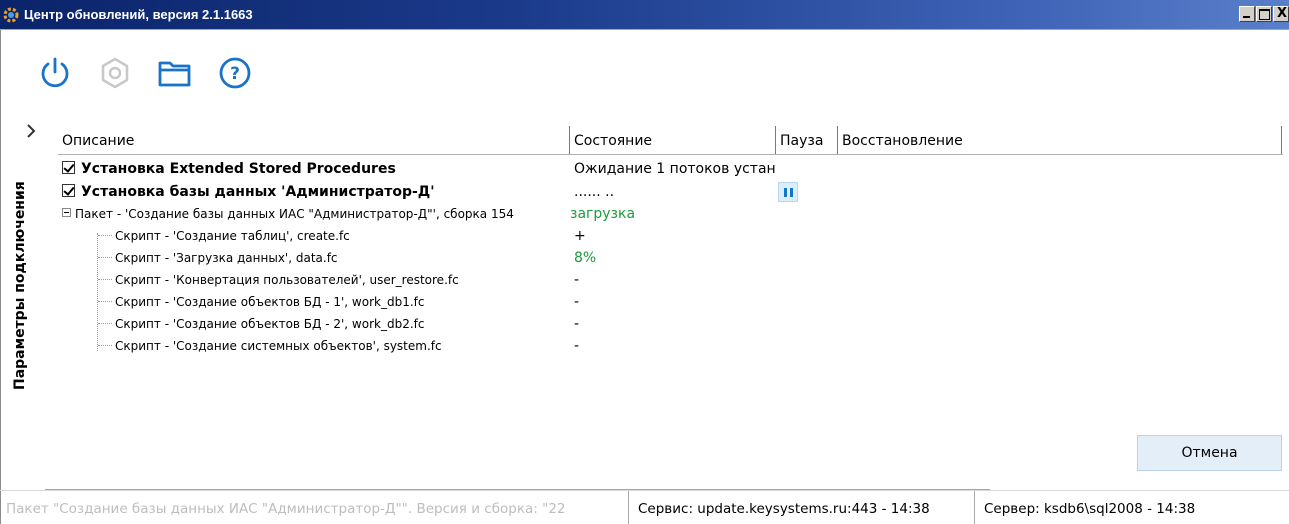 Image resolution: width=1289 pixels, height=524 pixels. I want to click on collapse-toggle-icon, so click(66, 212).